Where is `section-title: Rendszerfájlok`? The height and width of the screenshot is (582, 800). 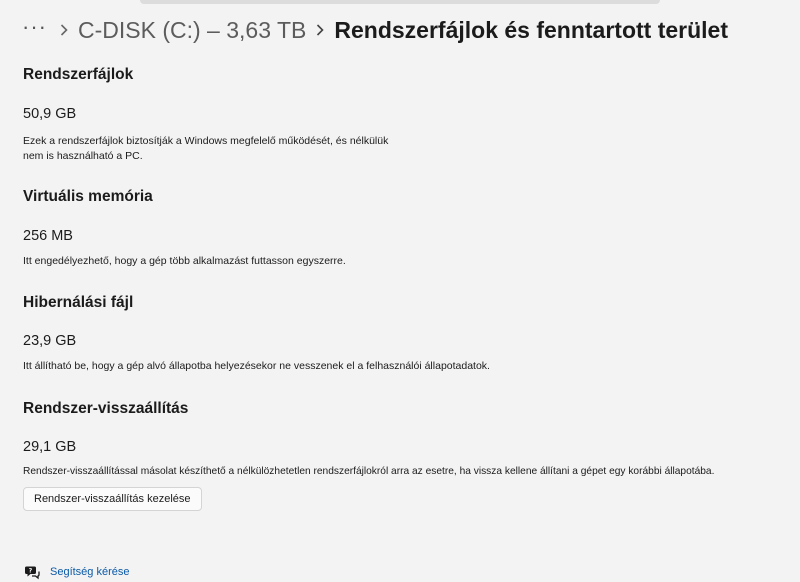
section-title: Rendszerfájlok is located at coordinates (78, 74).